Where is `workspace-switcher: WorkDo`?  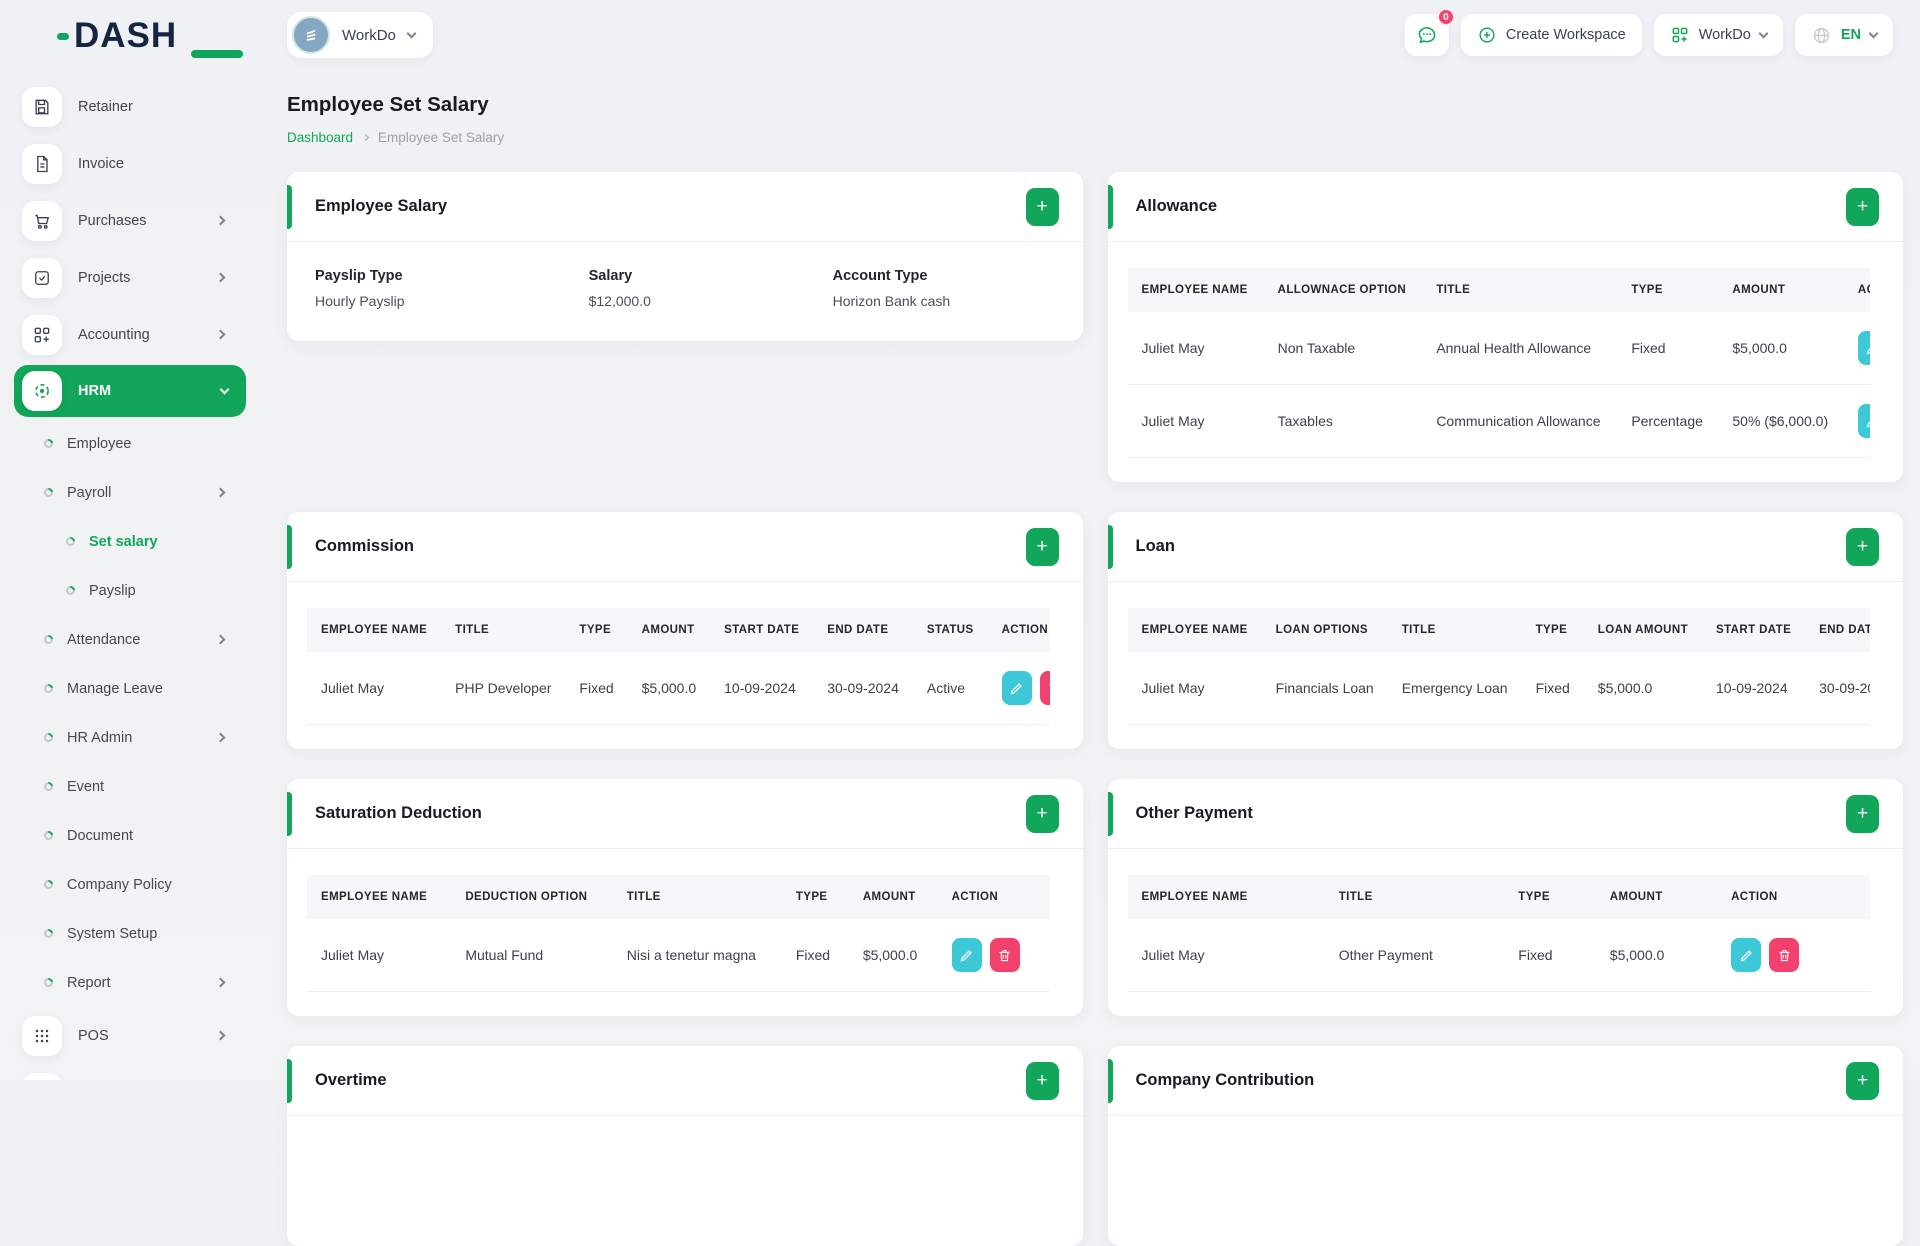
workspace-switcher: WorkDo is located at coordinates (360, 35).